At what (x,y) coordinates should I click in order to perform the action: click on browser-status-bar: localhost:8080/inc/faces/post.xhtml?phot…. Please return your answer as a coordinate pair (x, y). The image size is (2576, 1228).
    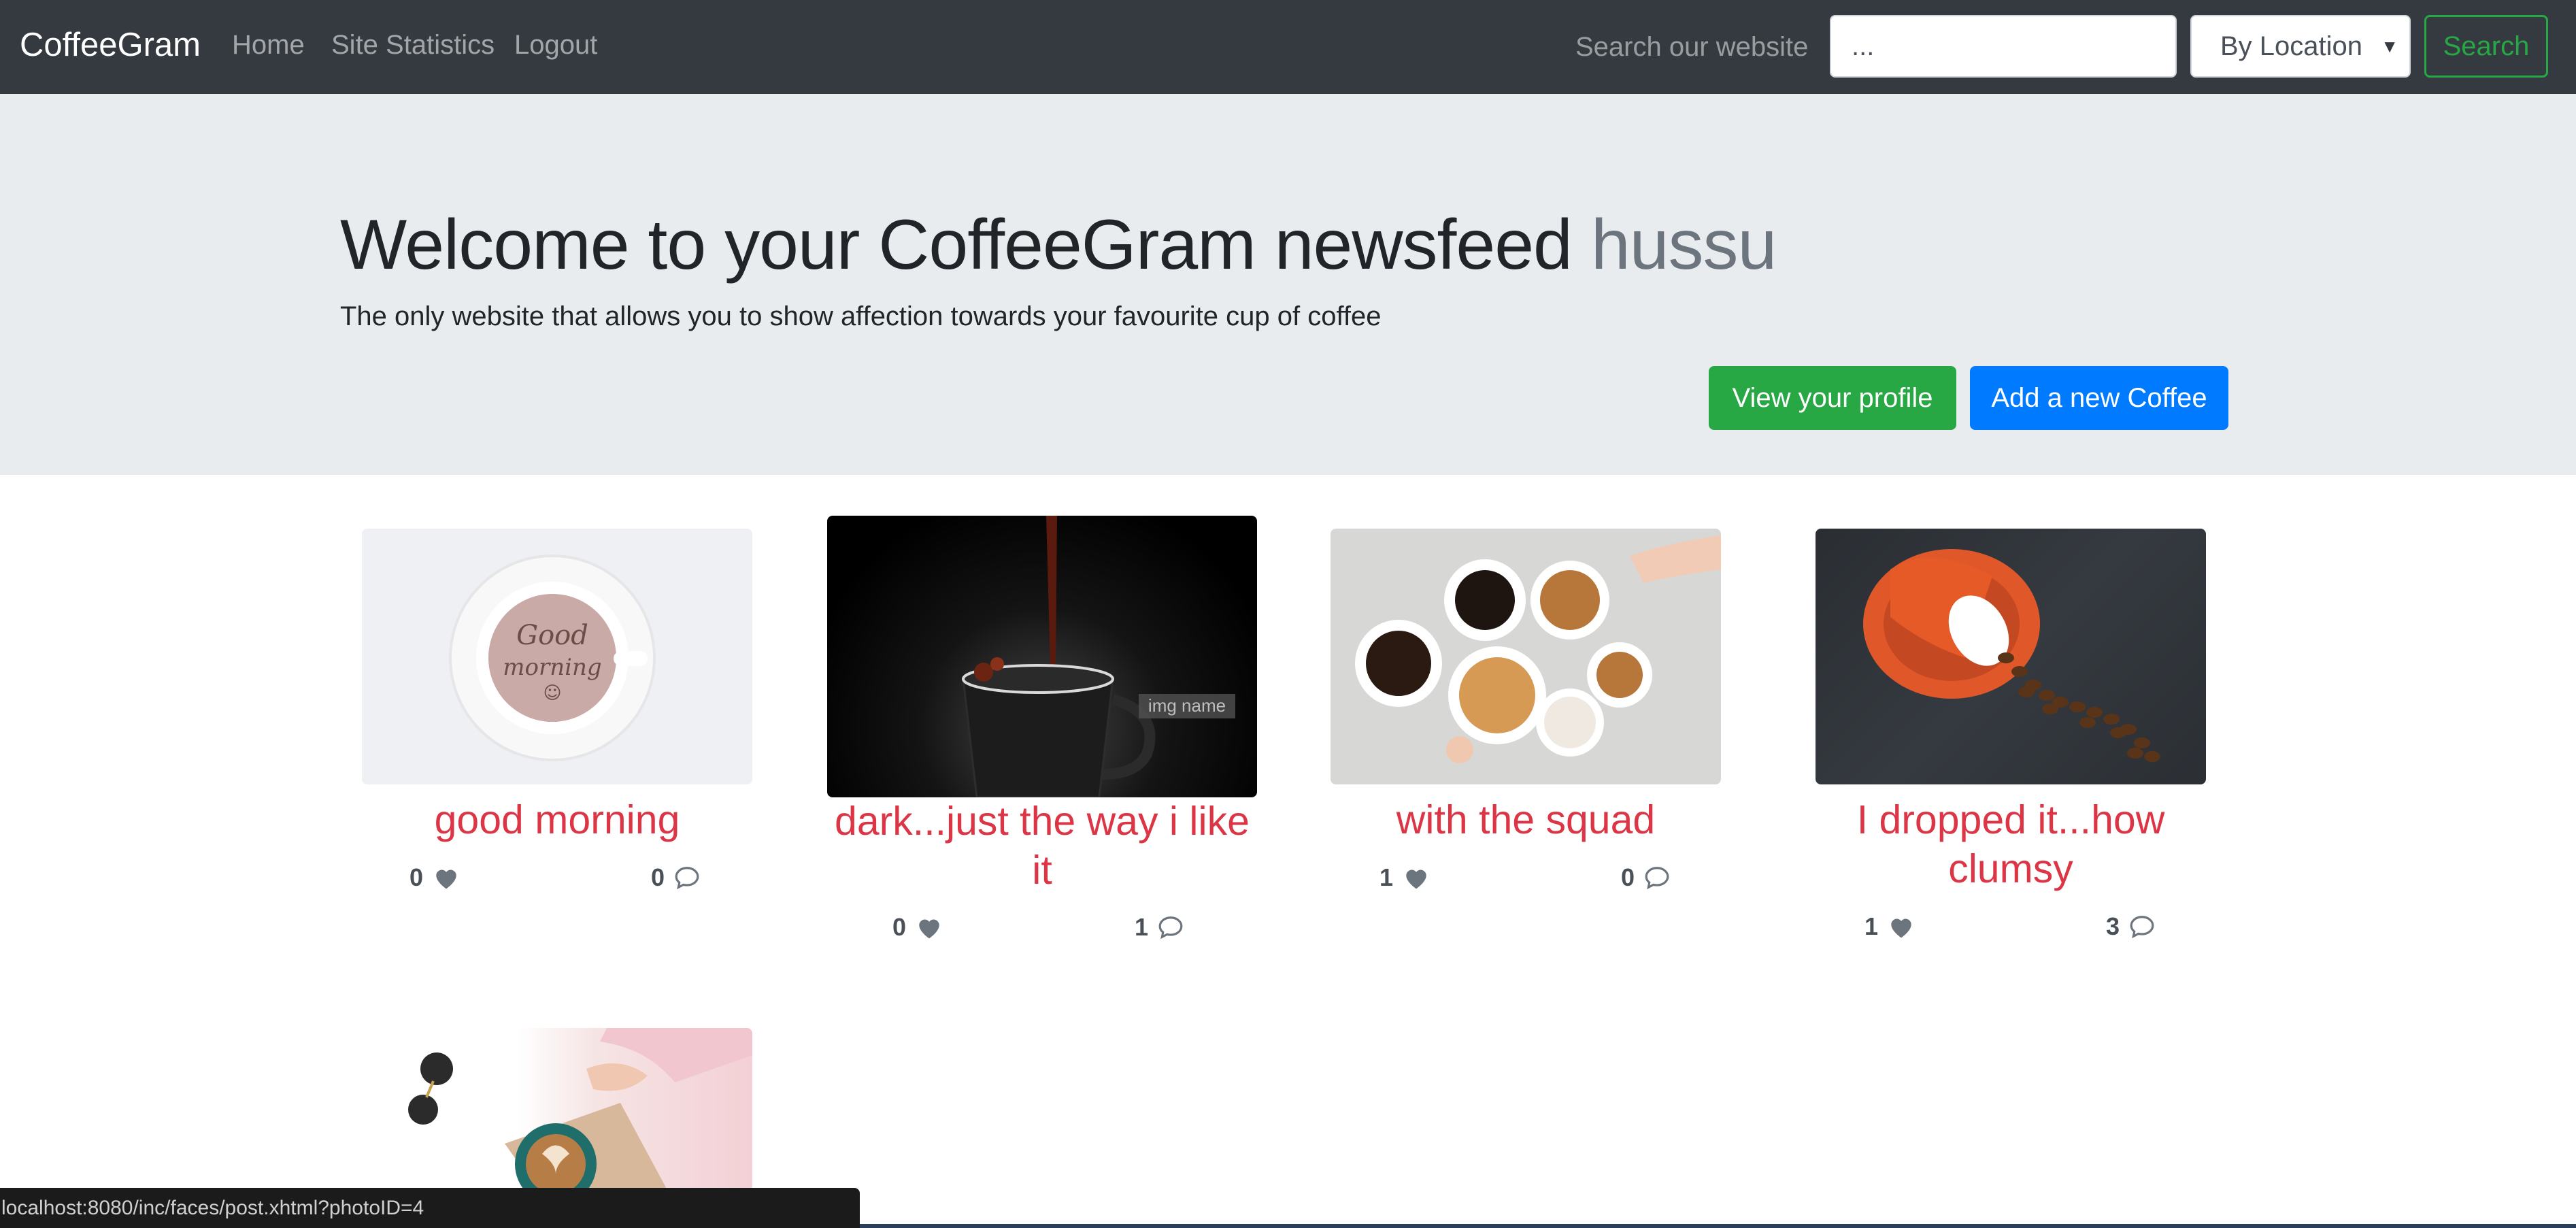
    Looking at the image, I should click on (430, 1208).